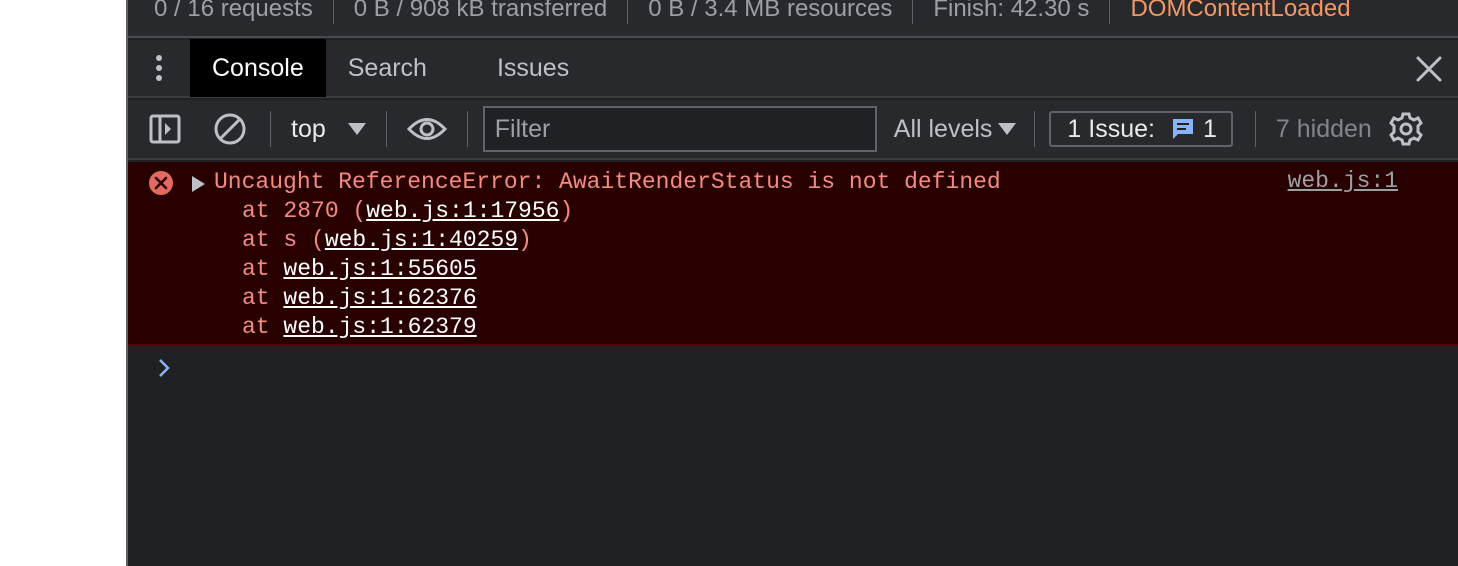  I want to click on hidden-count: 7 hidden, so click(1323, 128).